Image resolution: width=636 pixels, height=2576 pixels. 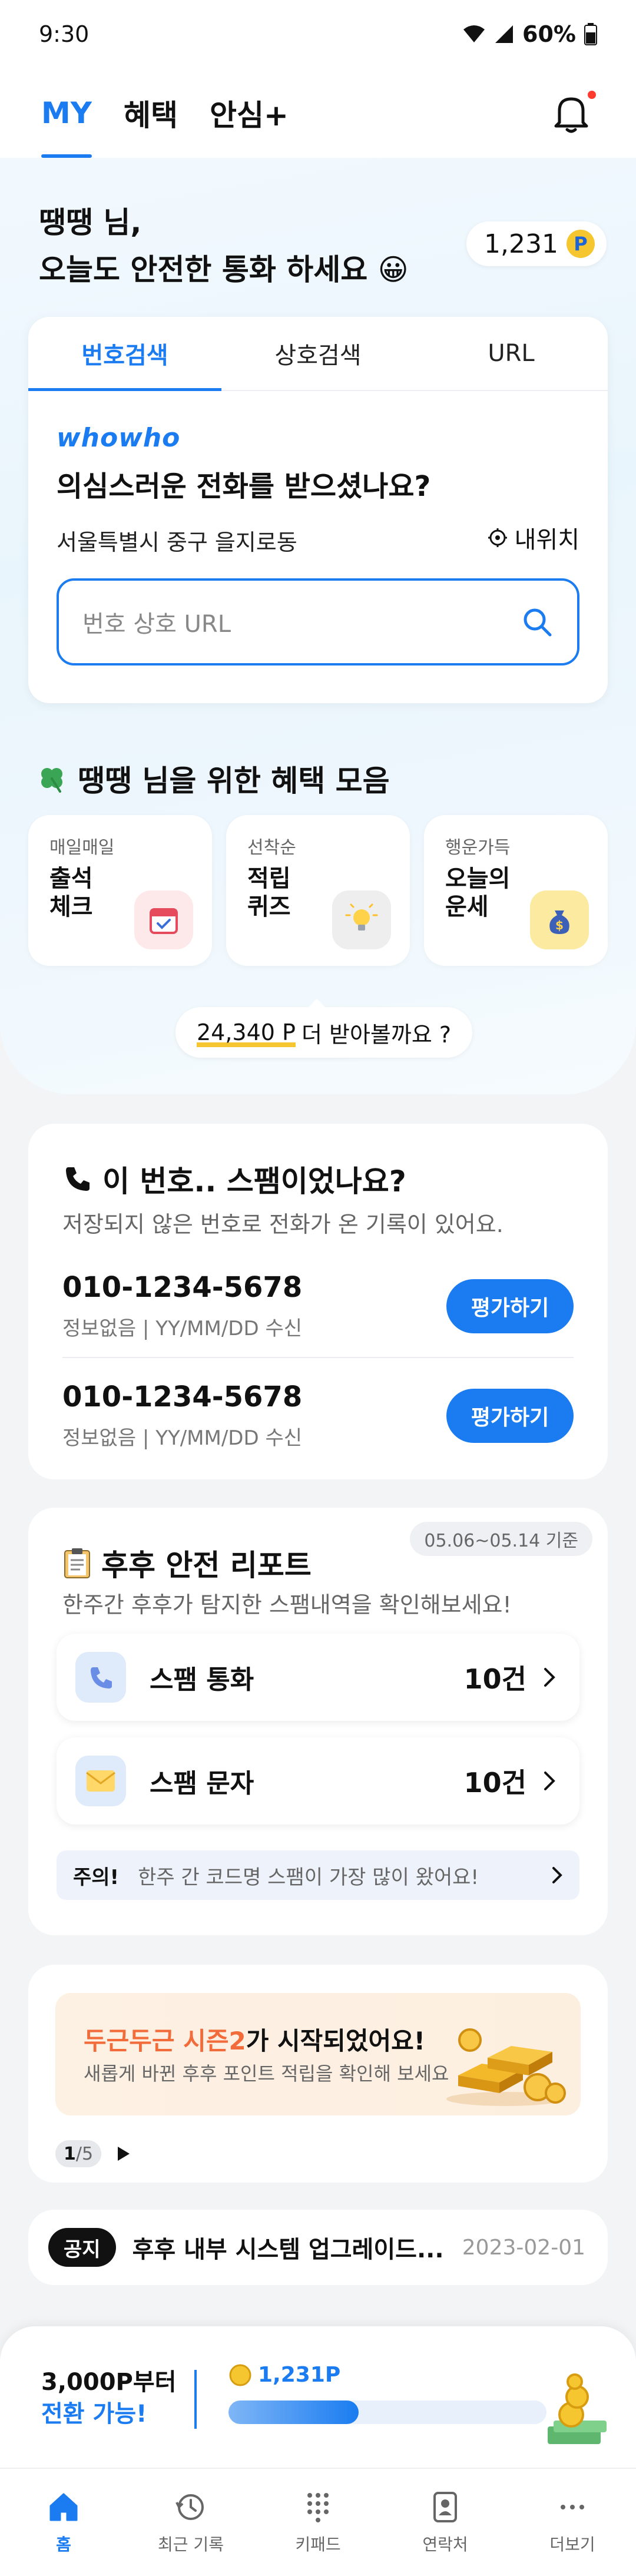 I want to click on points-convert-panel: 3,000P부터 전환 가능! 1,231P, so click(x=318, y=2397).